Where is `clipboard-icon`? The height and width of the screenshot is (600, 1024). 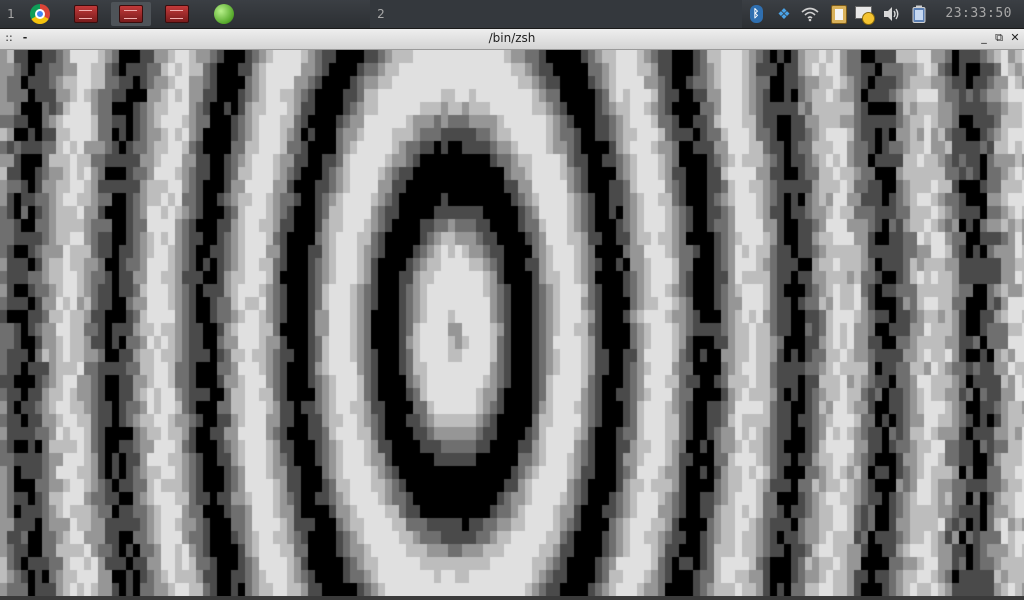
clipboard-icon is located at coordinates (839, 14).